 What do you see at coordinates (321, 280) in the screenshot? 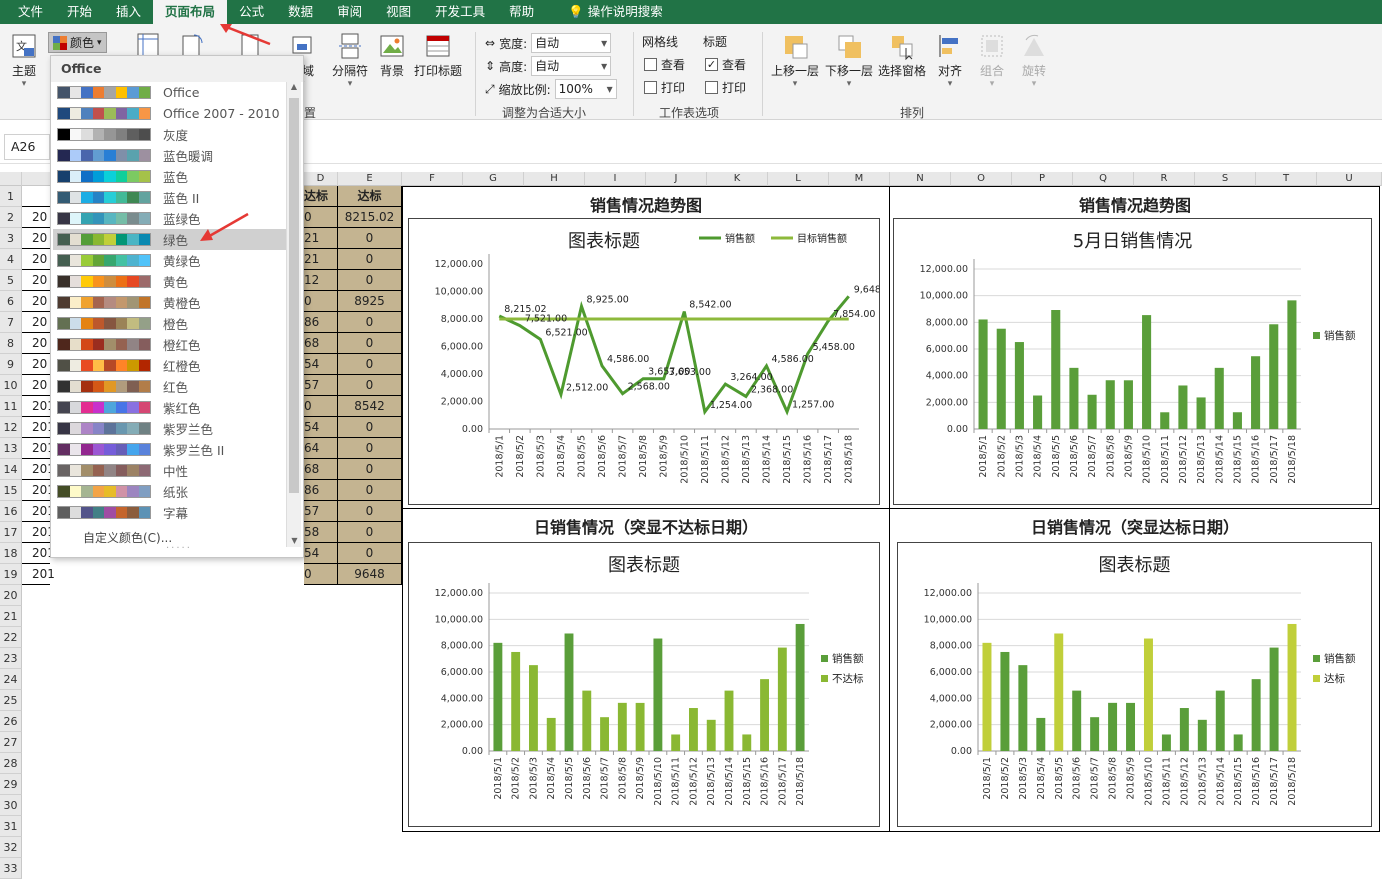
I see `table-cell: 12` at bounding box center [321, 280].